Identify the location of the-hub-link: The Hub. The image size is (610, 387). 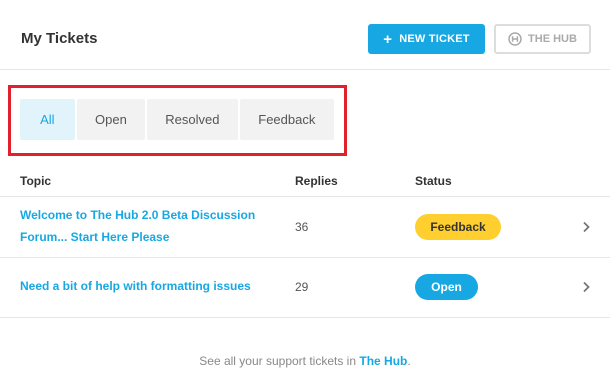
(383, 361).